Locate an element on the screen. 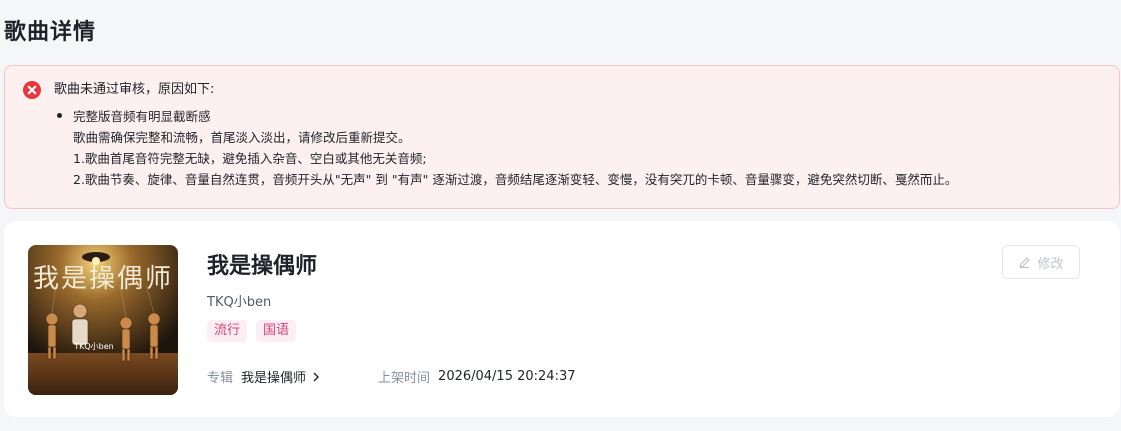 Image resolution: width=1121 pixels, height=431 pixels. pencil-icon is located at coordinates (1024, 262).